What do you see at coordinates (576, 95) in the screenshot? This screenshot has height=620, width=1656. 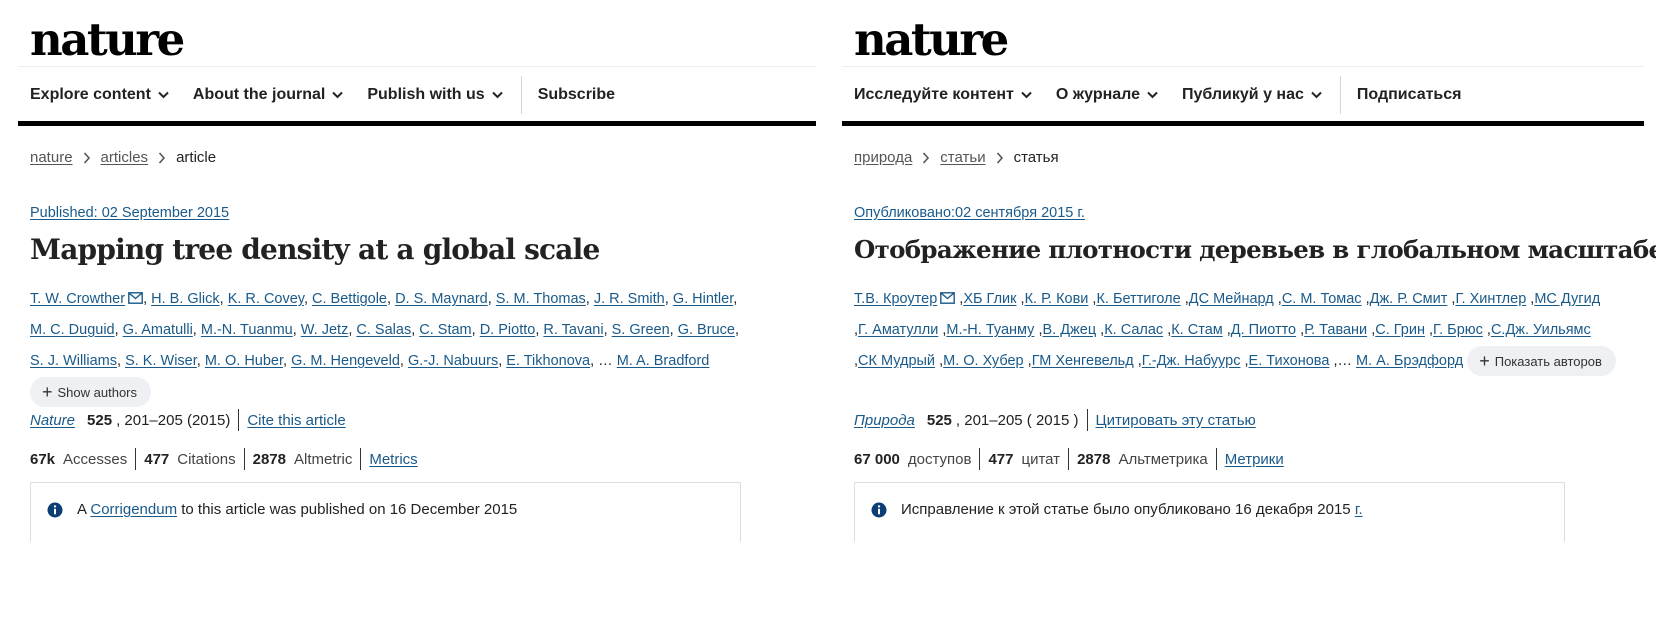 I see `nav-subscribe: Subscribe` at bounding box center [576, 95].